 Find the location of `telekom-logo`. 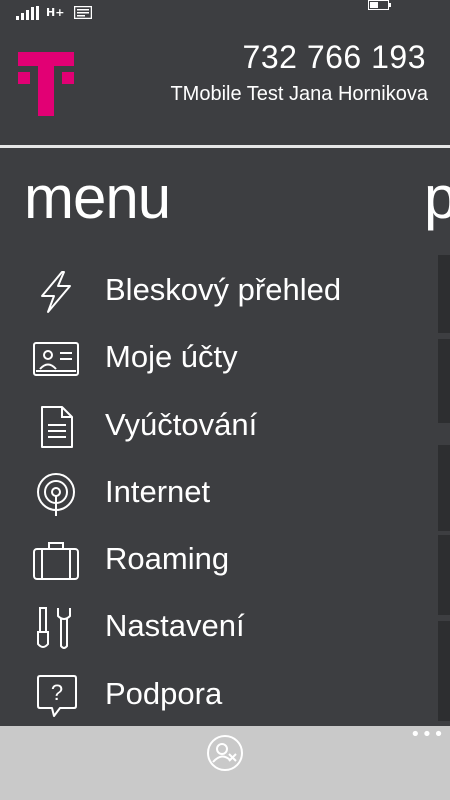

telekom-logo is located at coordinates (46, 84).